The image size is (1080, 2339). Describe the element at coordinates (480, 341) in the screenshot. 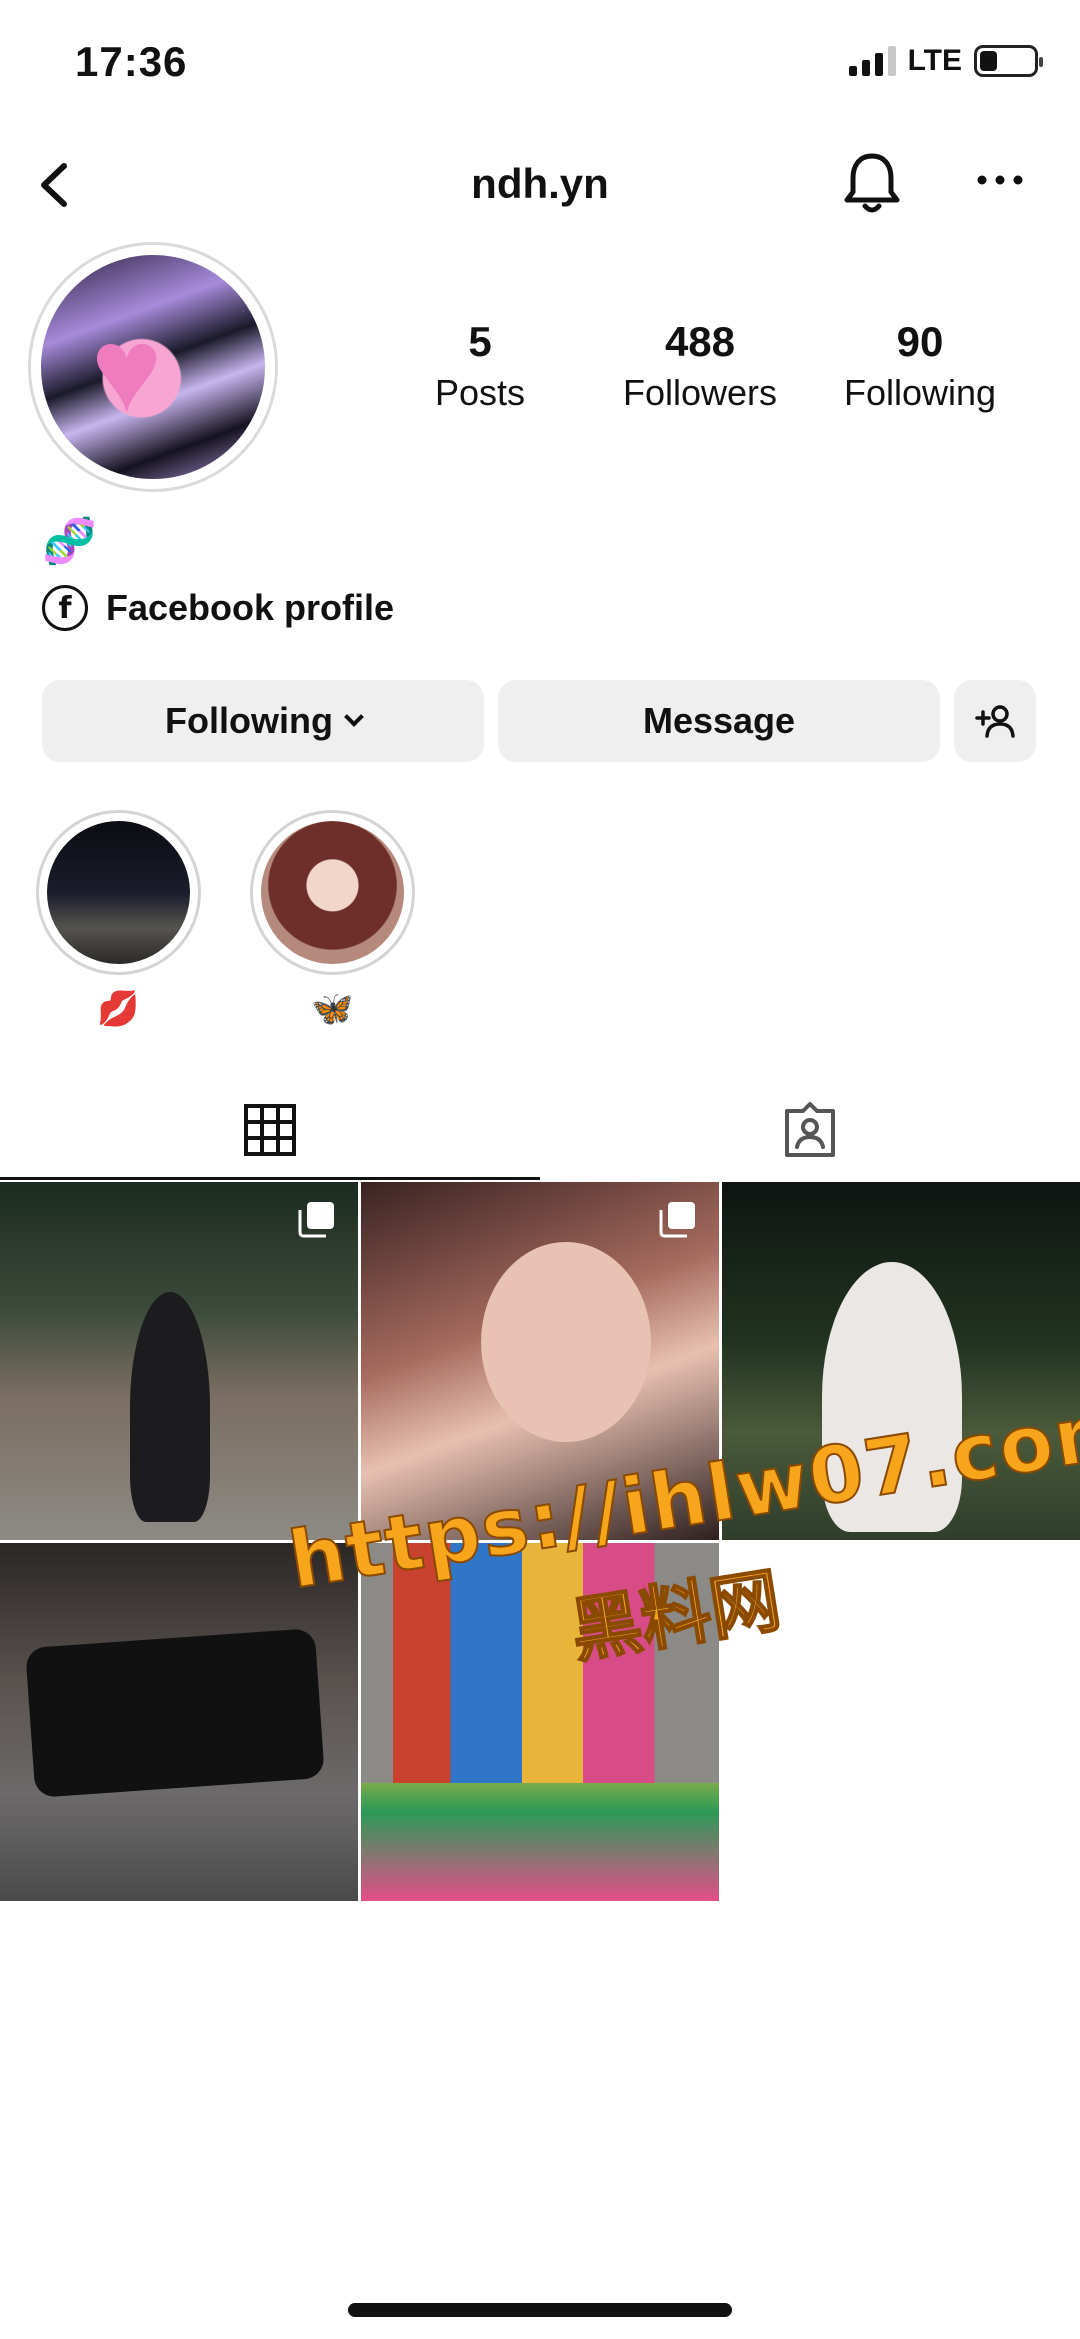

I see `stat-value: 5` at that location.